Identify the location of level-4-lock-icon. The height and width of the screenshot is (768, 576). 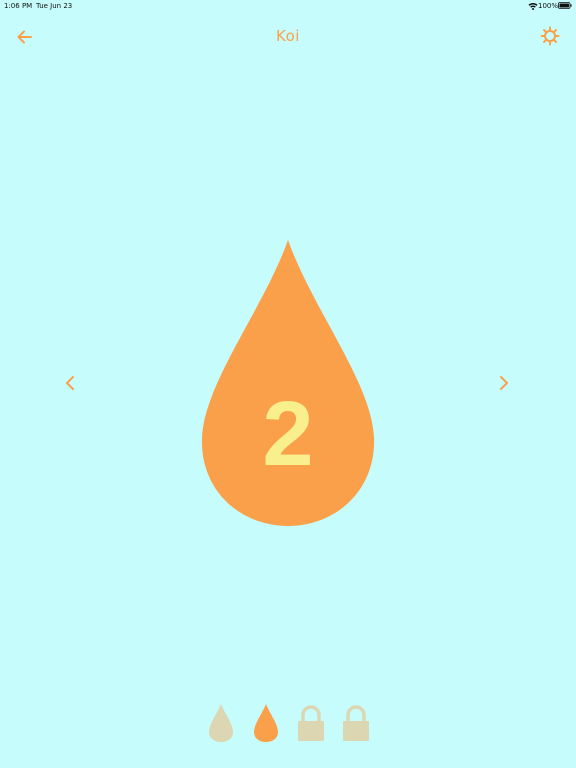
(356, 723).